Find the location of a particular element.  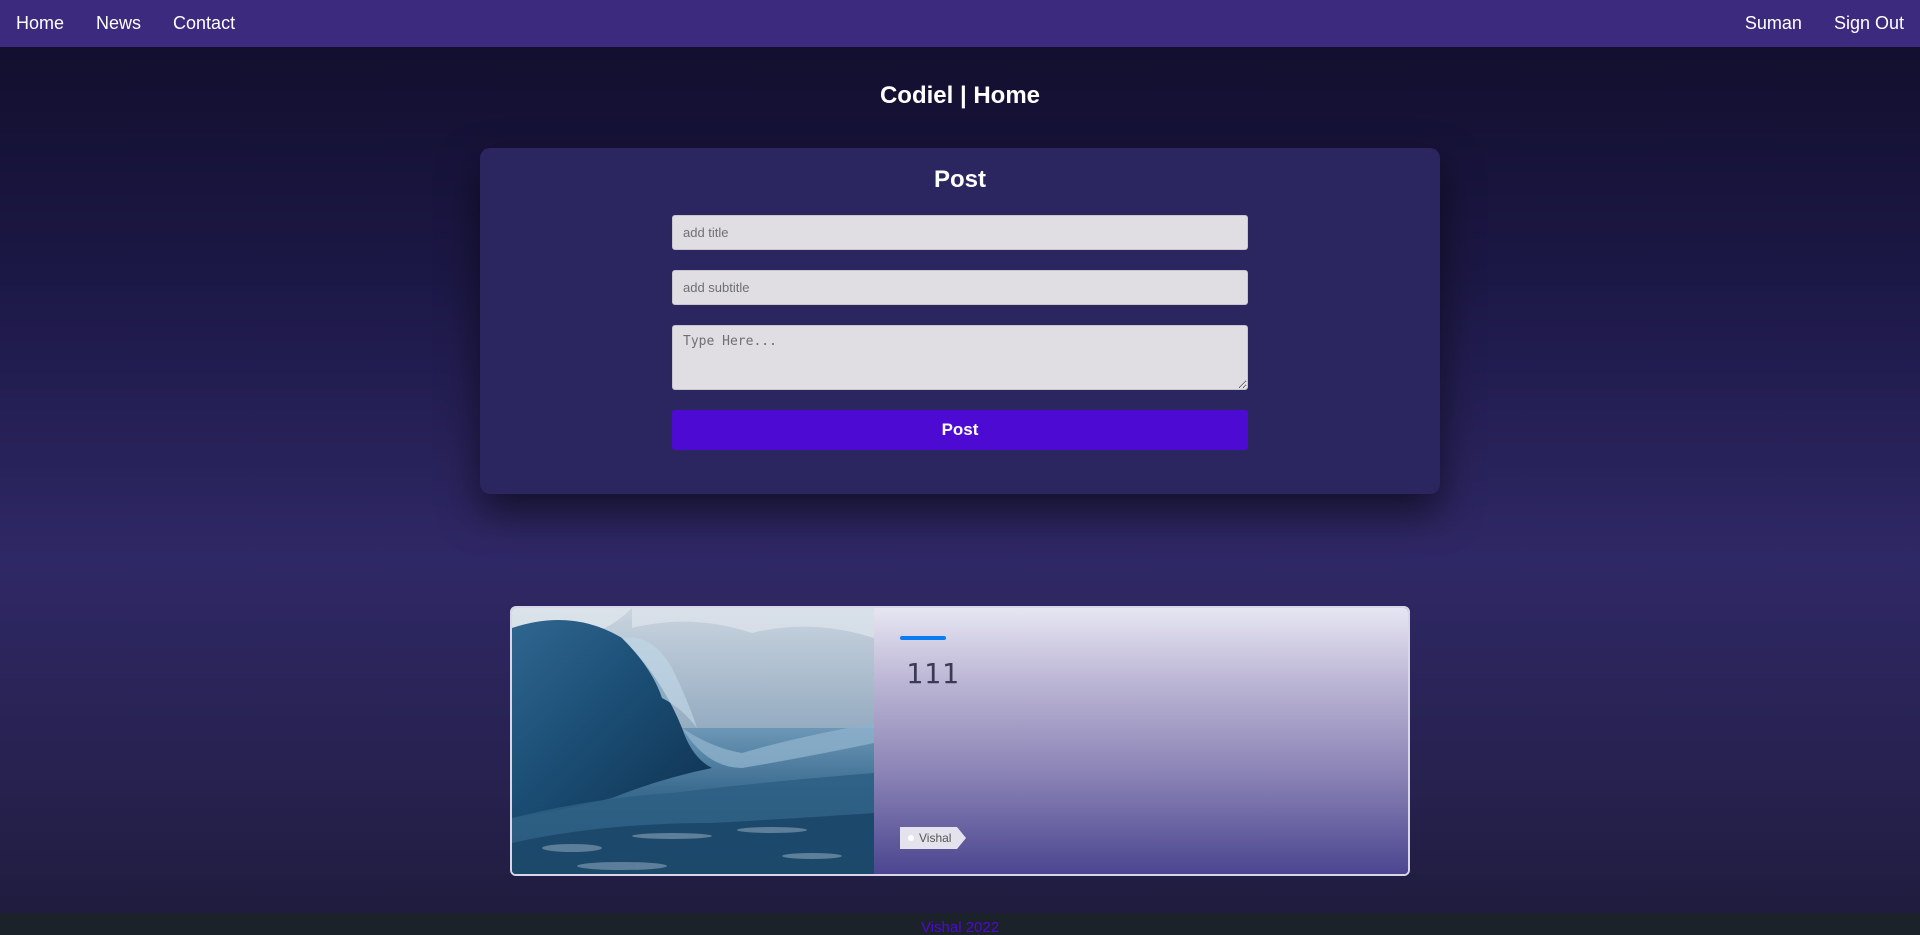

nav-signout-link: Sign Out is located at coordinates (1869, 23).